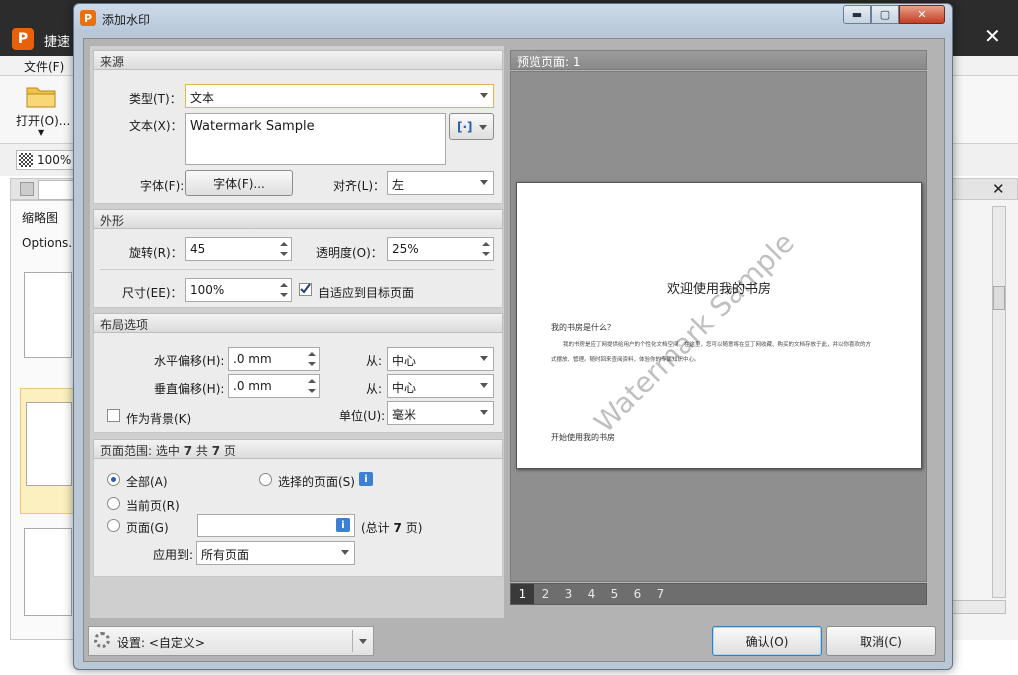  Describe the element at coordinates (404, 415) in the screenshot. I see `unit-value: 毫米` at that location.